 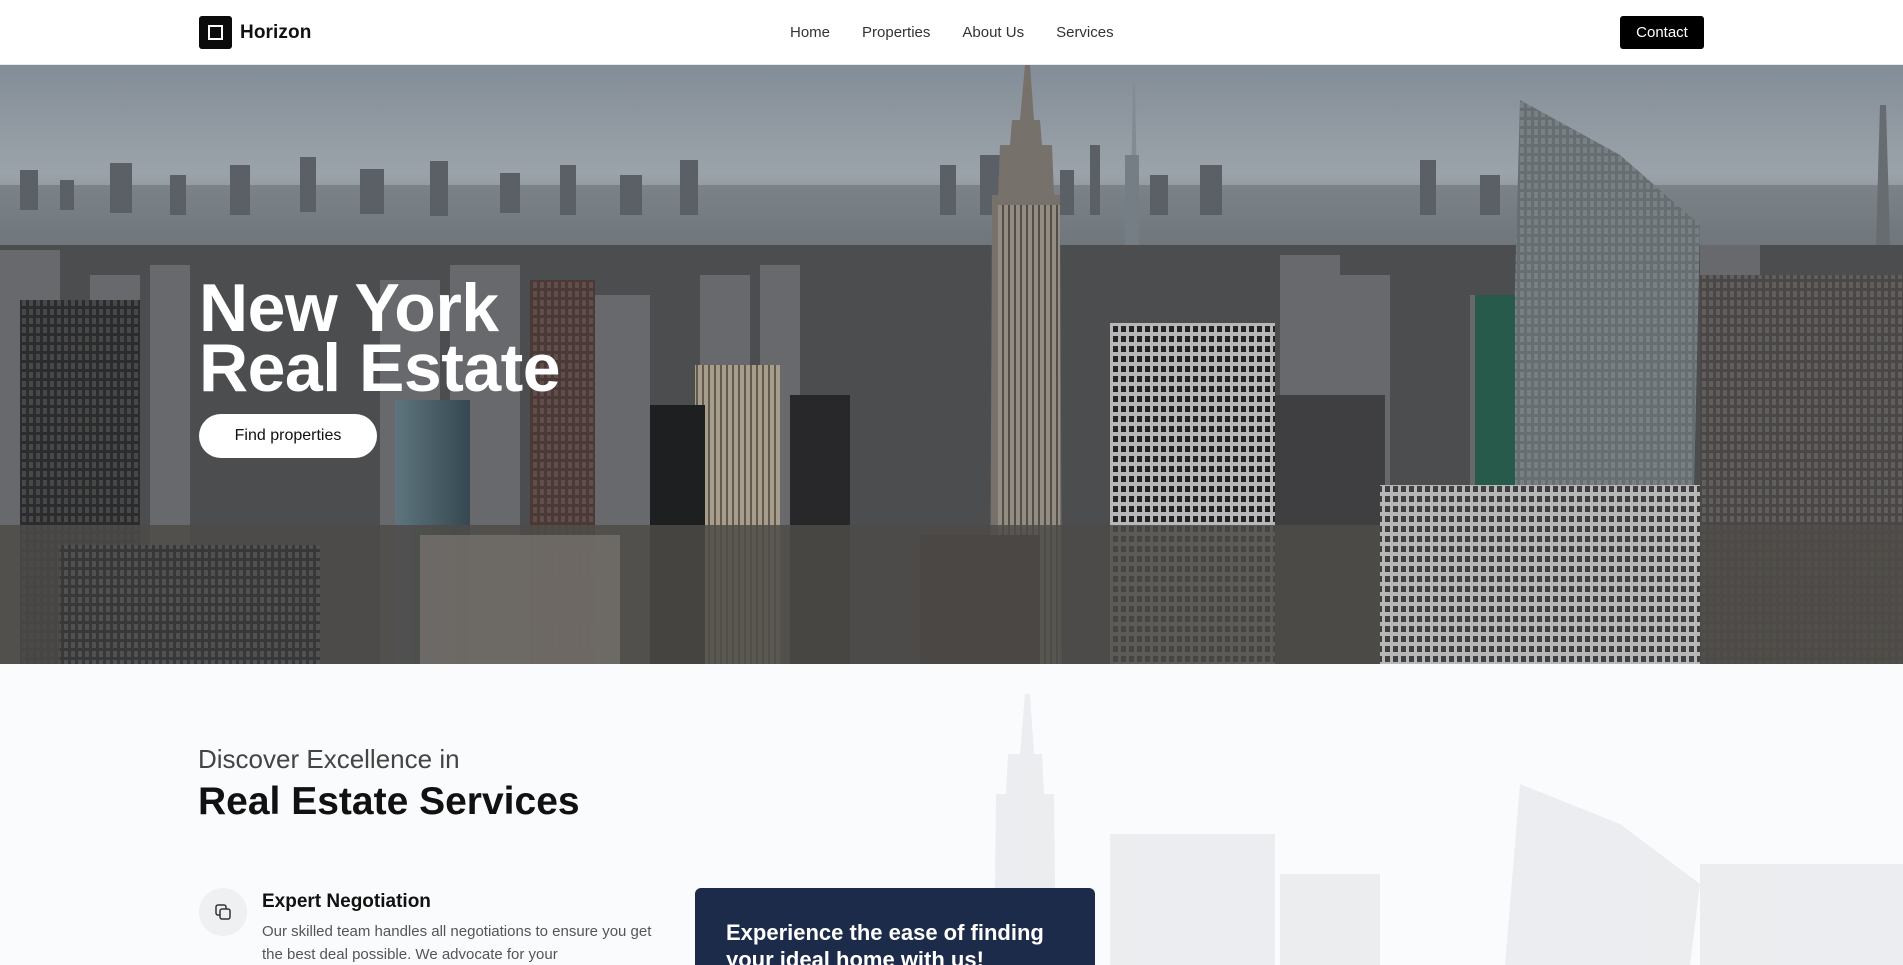 I want to click on main-nav: Home Properties About Us Services, so click(x=952, y=32).